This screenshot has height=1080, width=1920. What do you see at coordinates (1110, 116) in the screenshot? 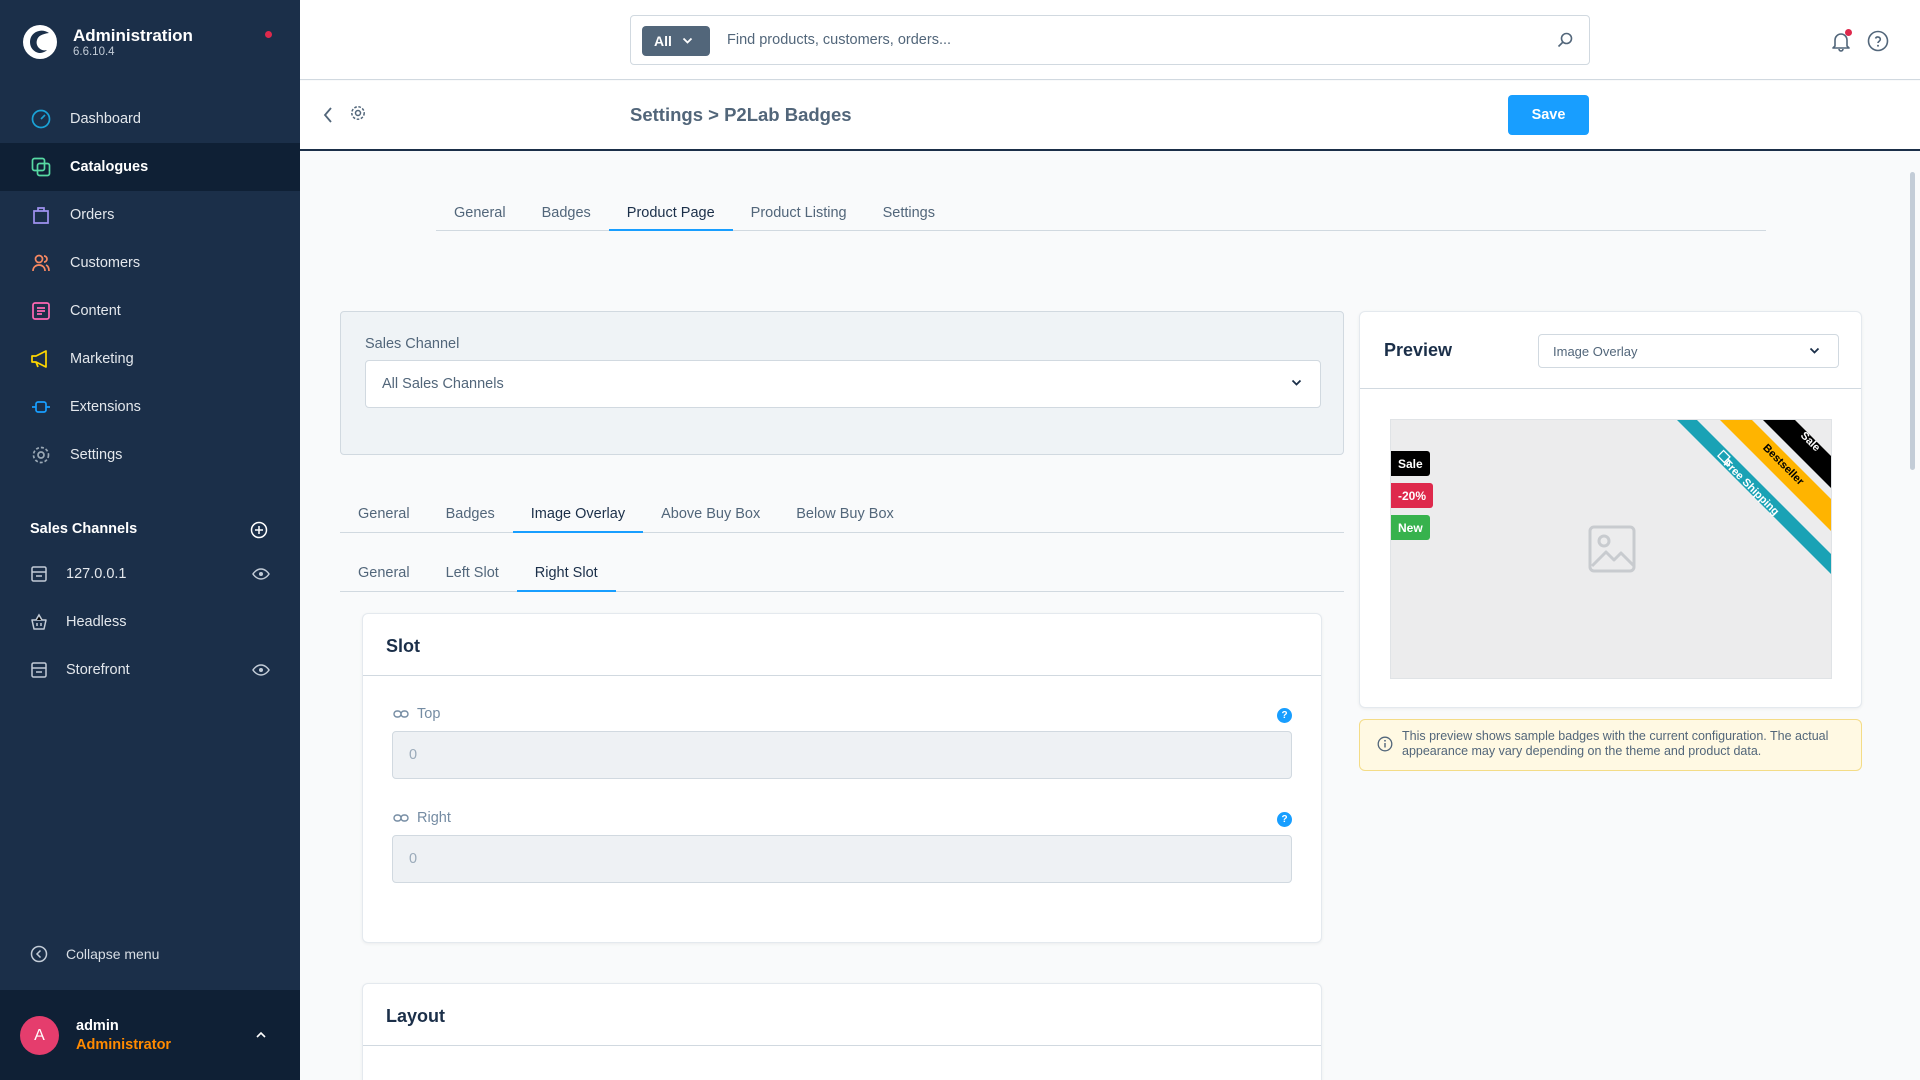
I see `page-header` at bounding box center [1110, 116].